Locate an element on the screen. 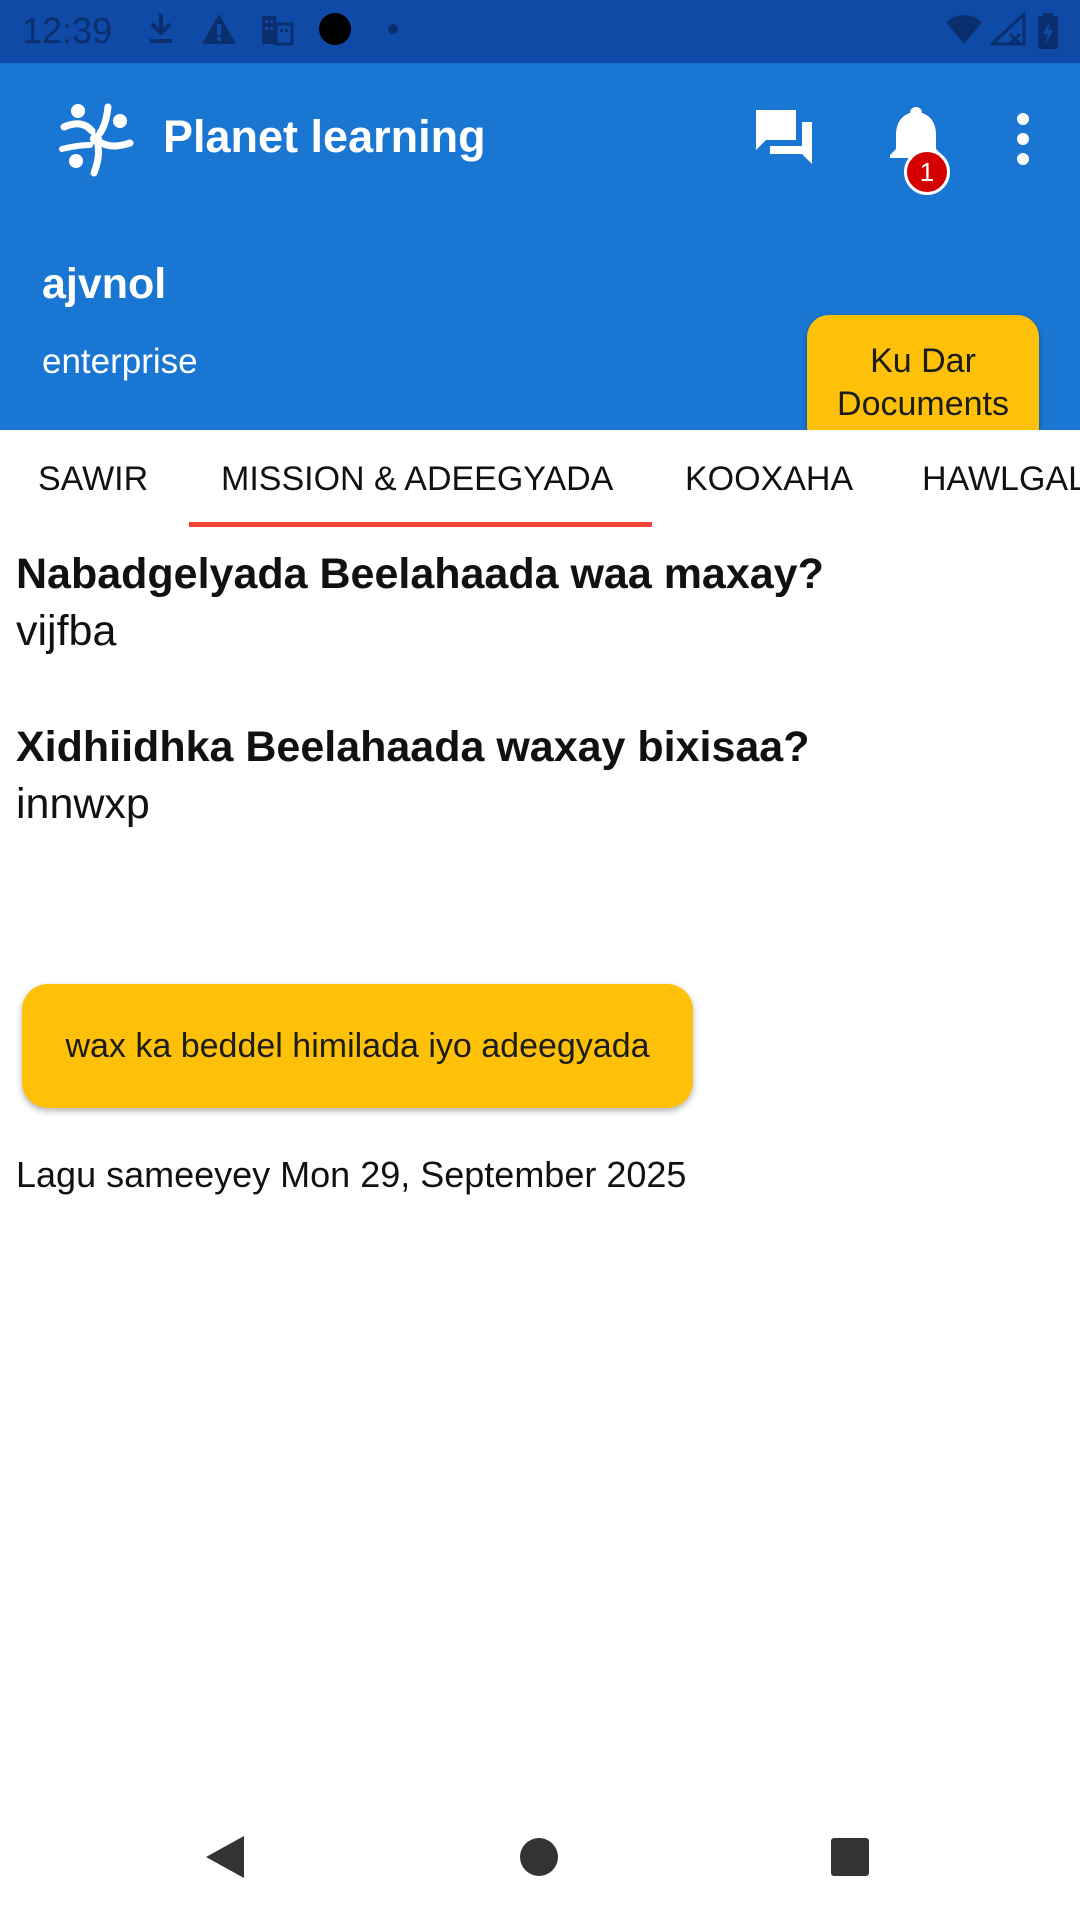 This screenshot has width=1080, height=1920. more-vert-icon is located at coordinates (1023, 139).